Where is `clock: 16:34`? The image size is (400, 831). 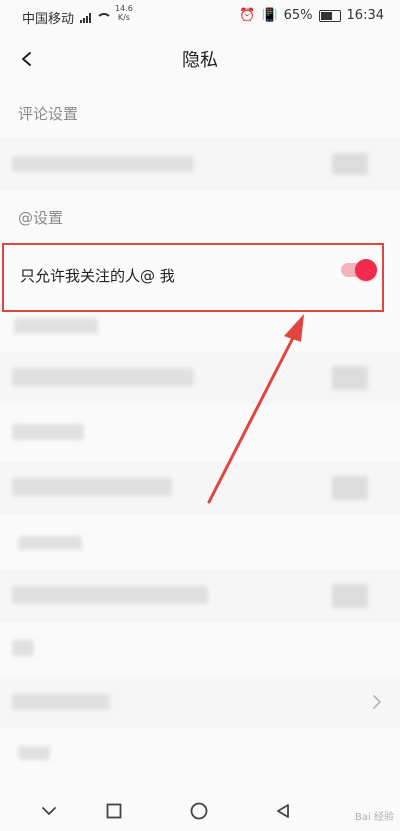 clock: 16:34 is located at coordinates (365, 15).